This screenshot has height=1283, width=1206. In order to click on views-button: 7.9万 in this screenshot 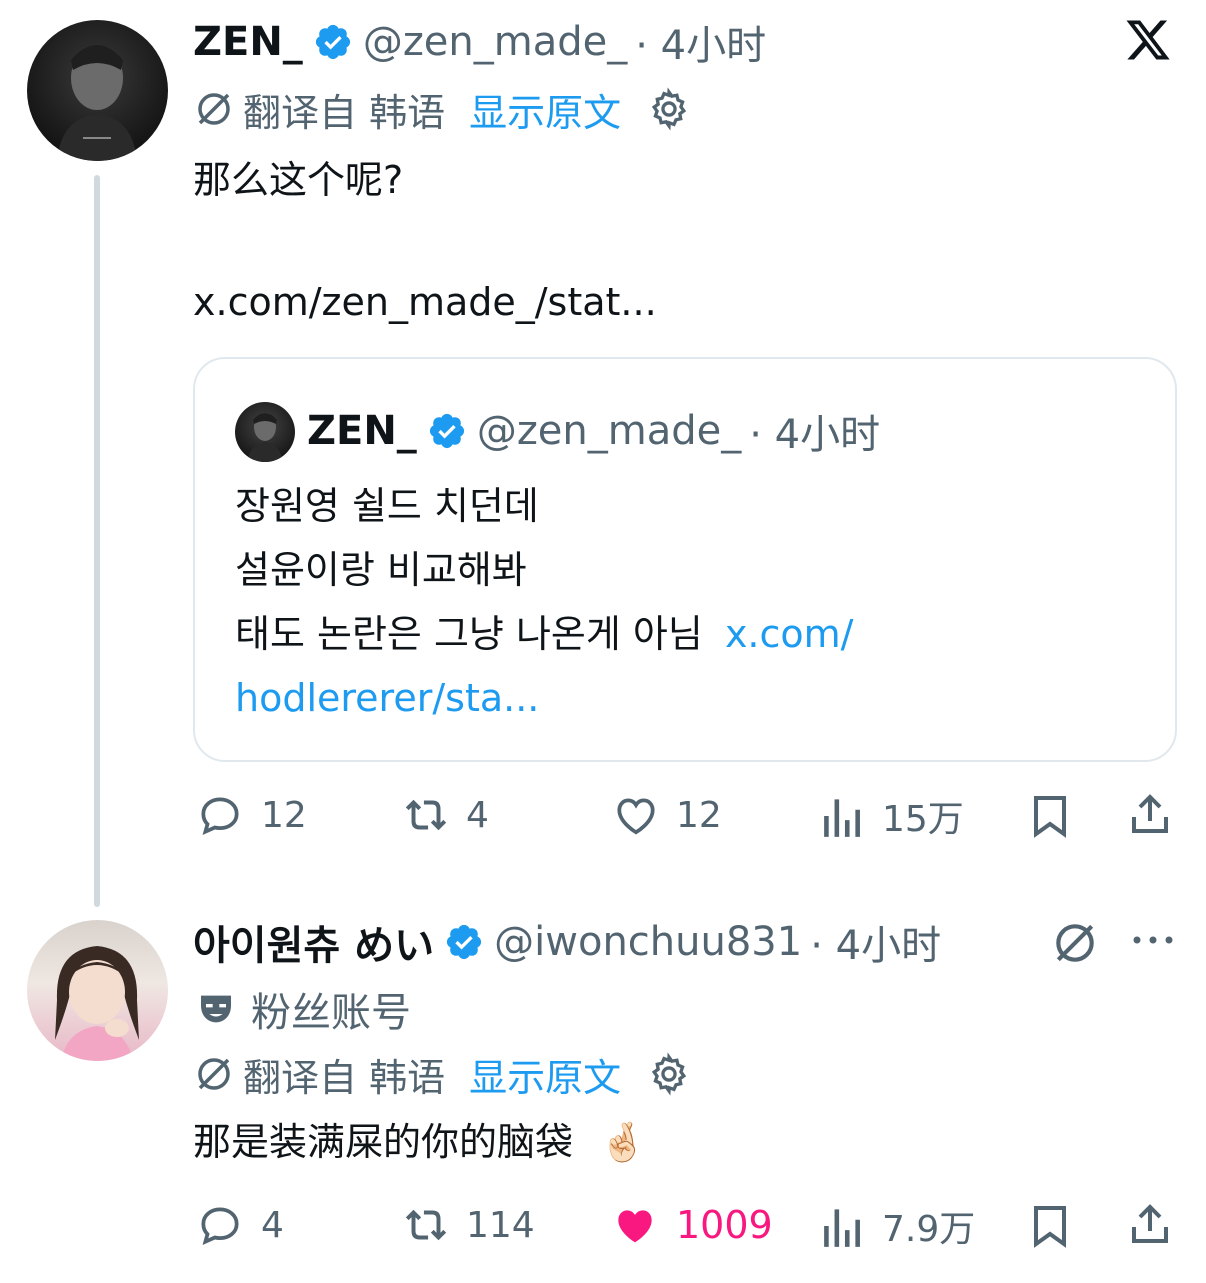, I will do `click(896, 1226)`.